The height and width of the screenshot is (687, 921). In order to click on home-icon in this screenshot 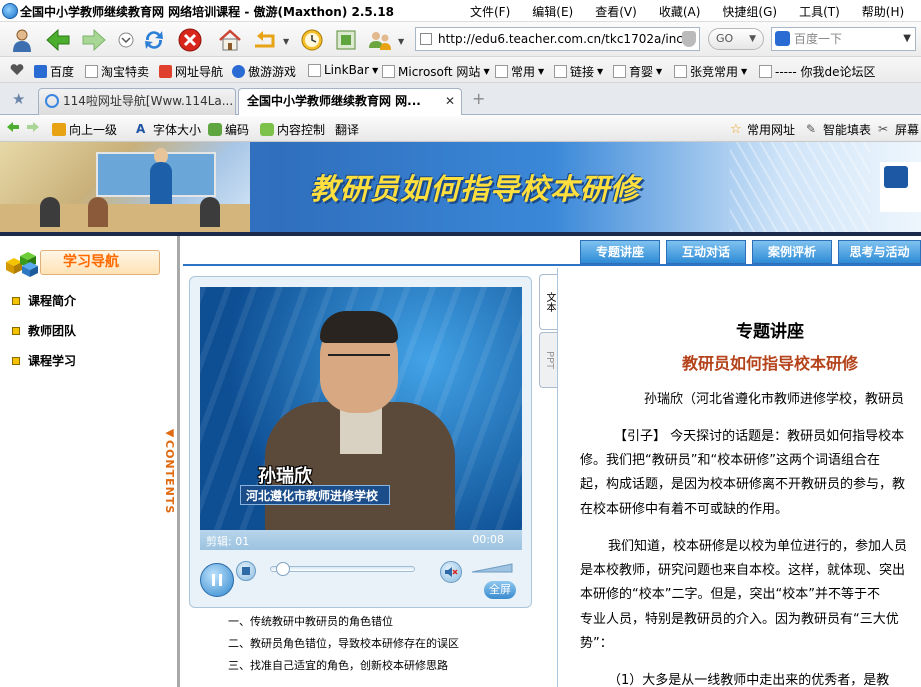, I will do `click(230, 40)`.